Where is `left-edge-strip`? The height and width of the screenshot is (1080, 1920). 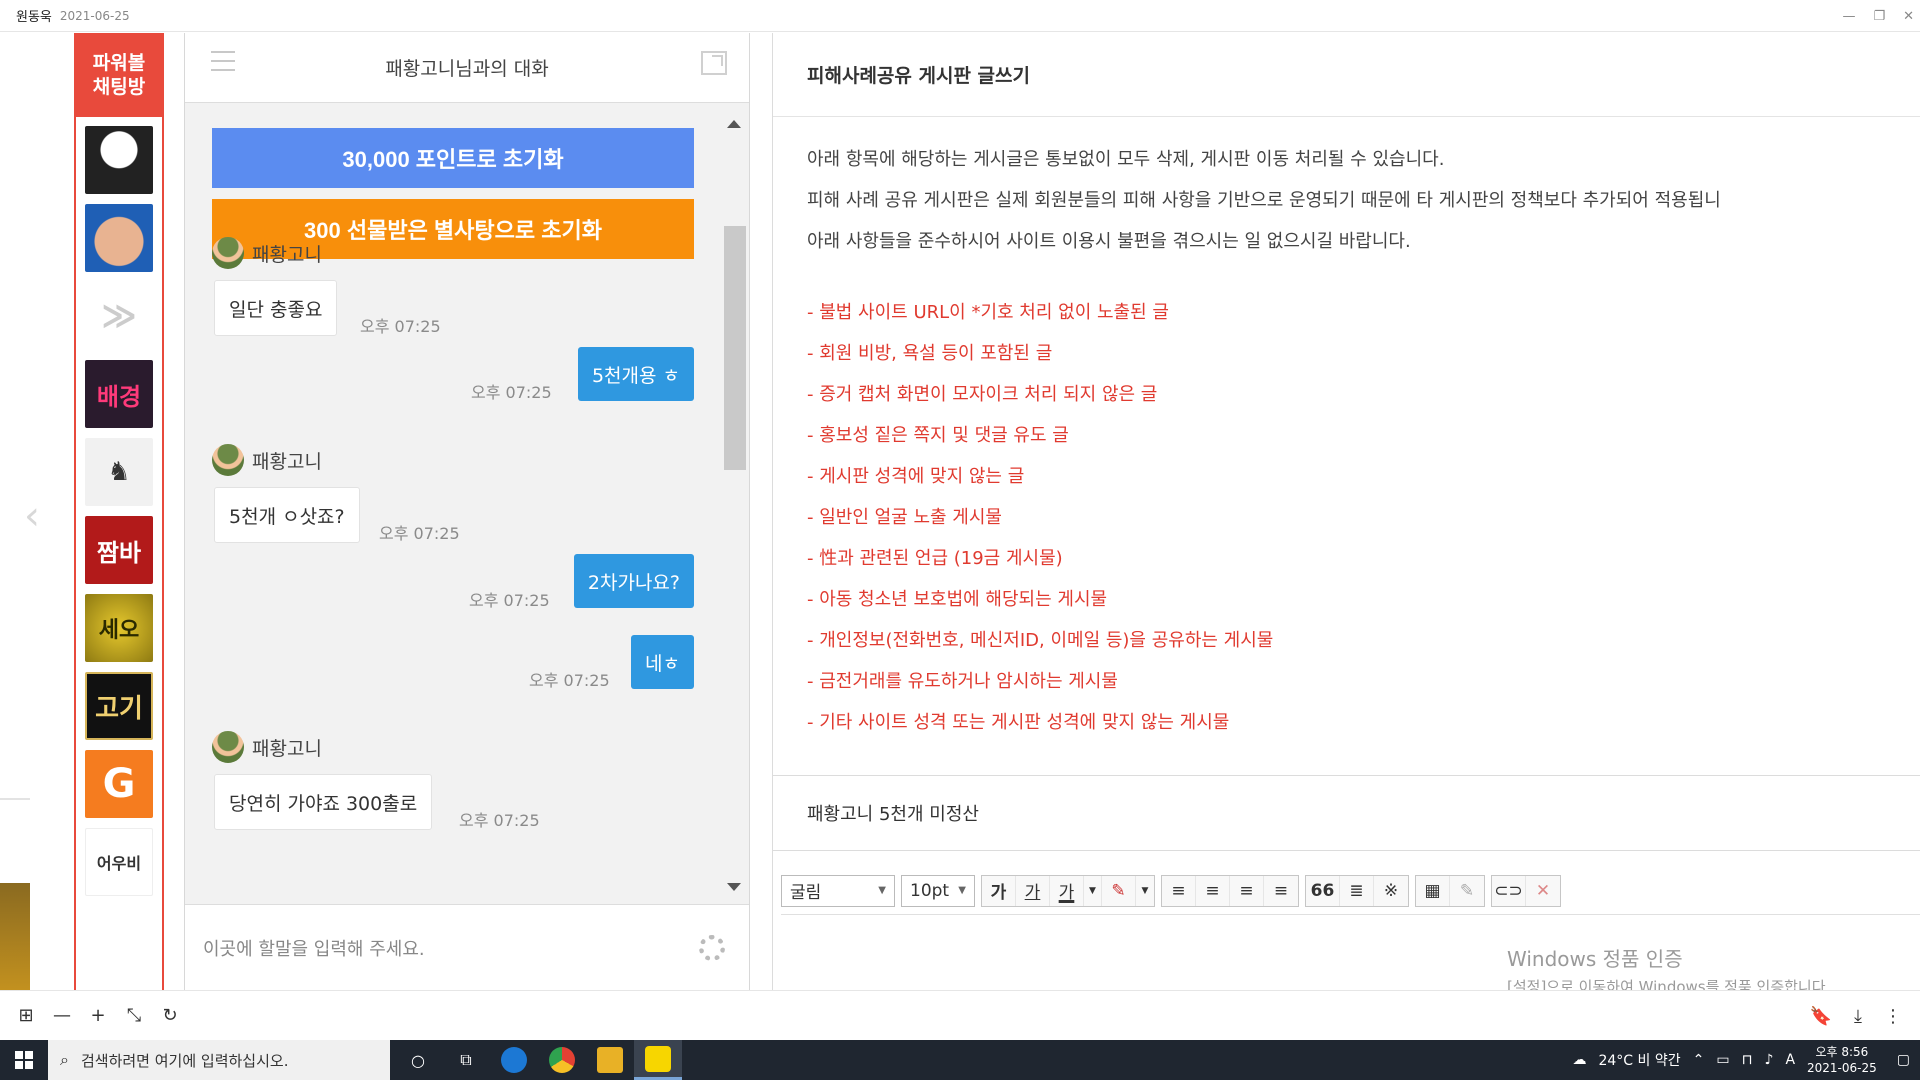
left-edge-strip is located at coordinates (15, 799).